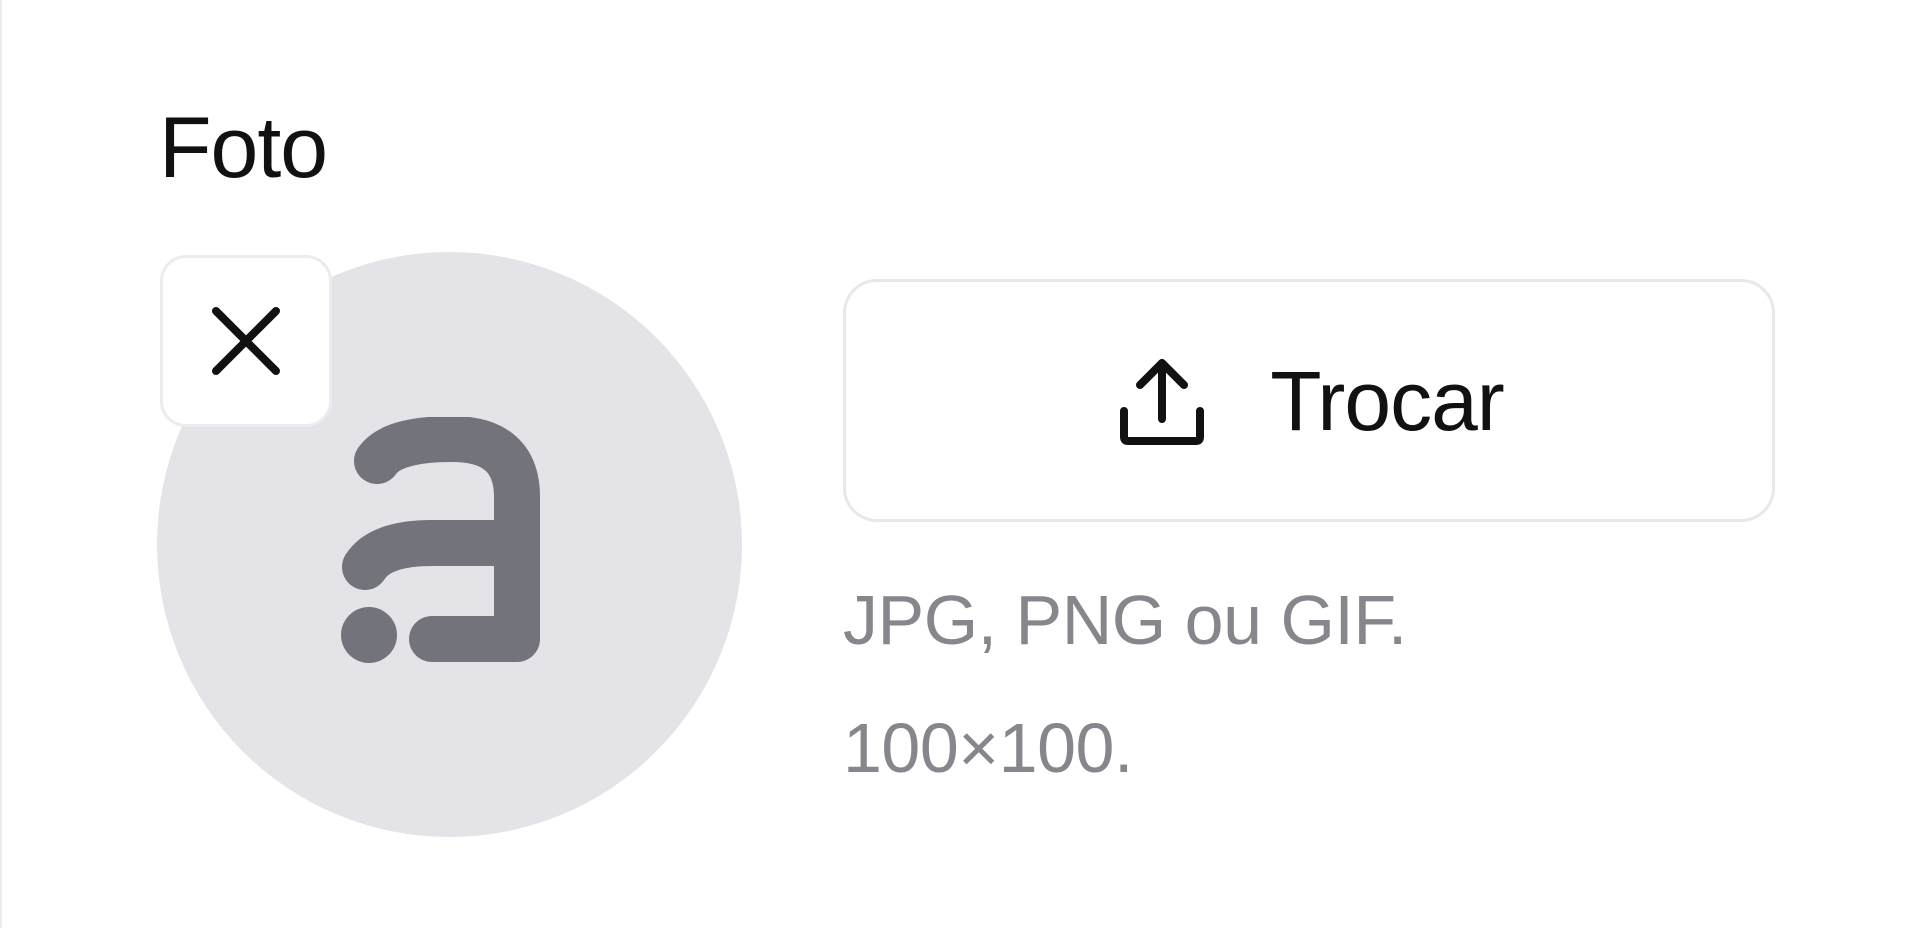 The width and height of the screenshot is (1920, 928). I want to click on brand-a-glyph-icon, so click(440, 540).